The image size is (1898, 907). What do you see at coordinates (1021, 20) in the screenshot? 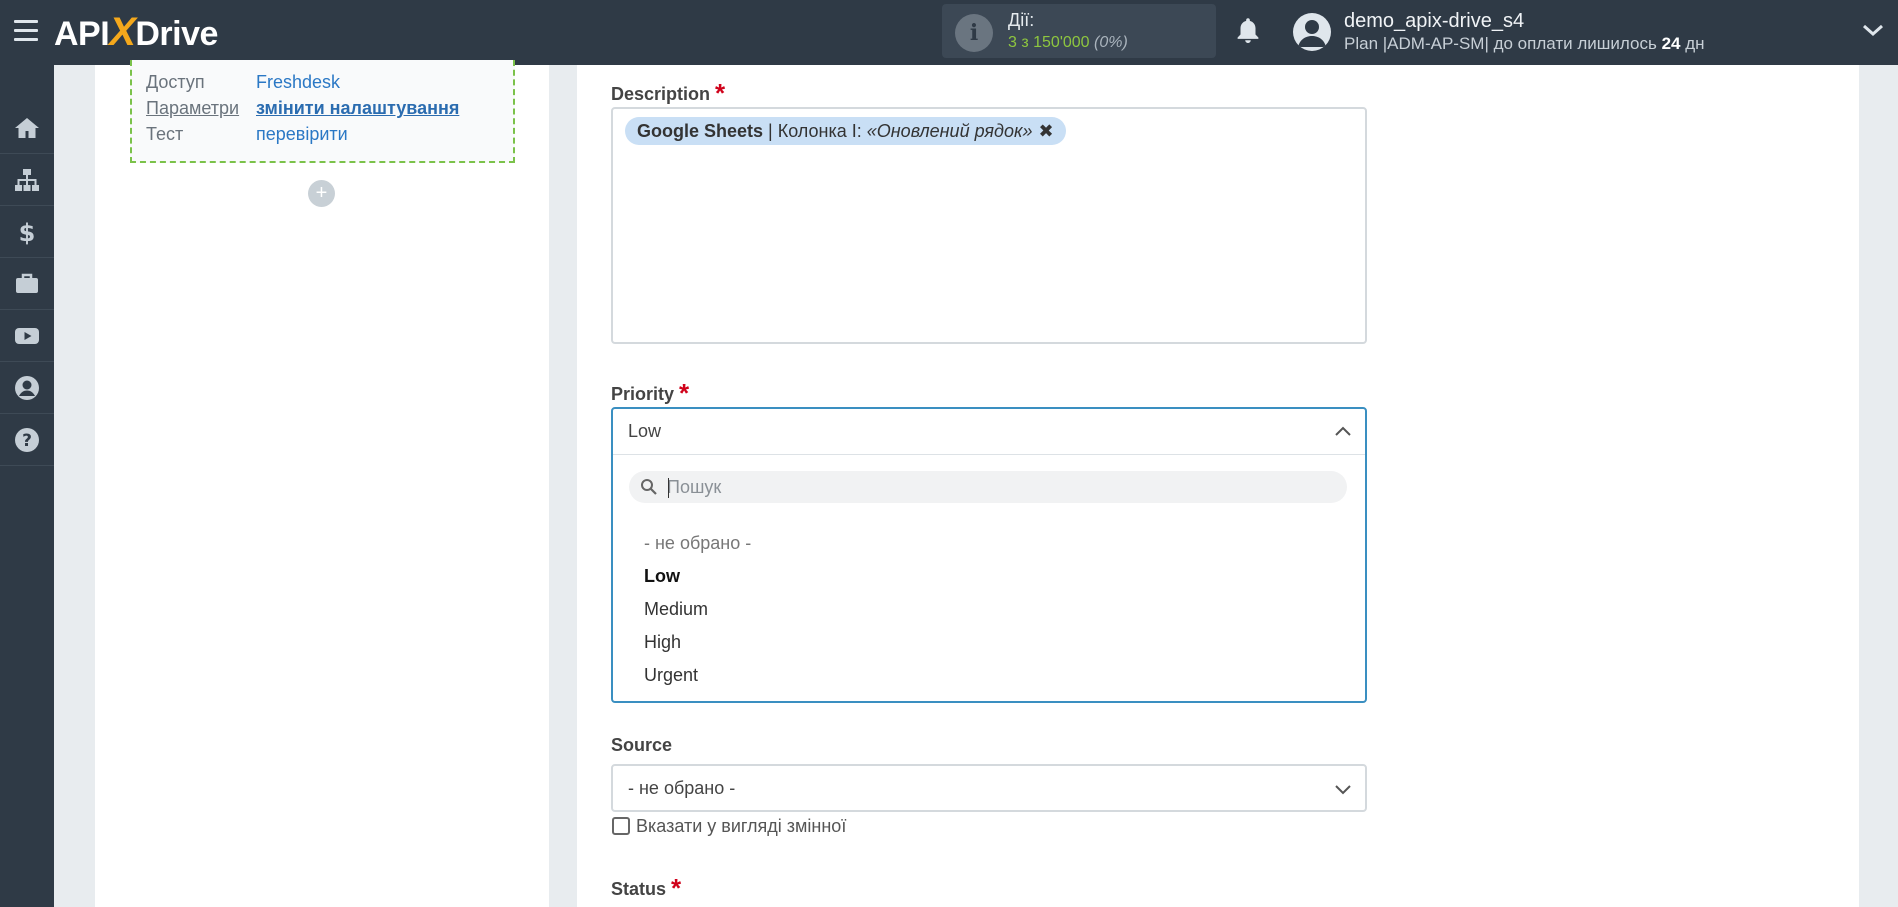
I see `actions-label: Дії:` at bounding box center [1021, 20].